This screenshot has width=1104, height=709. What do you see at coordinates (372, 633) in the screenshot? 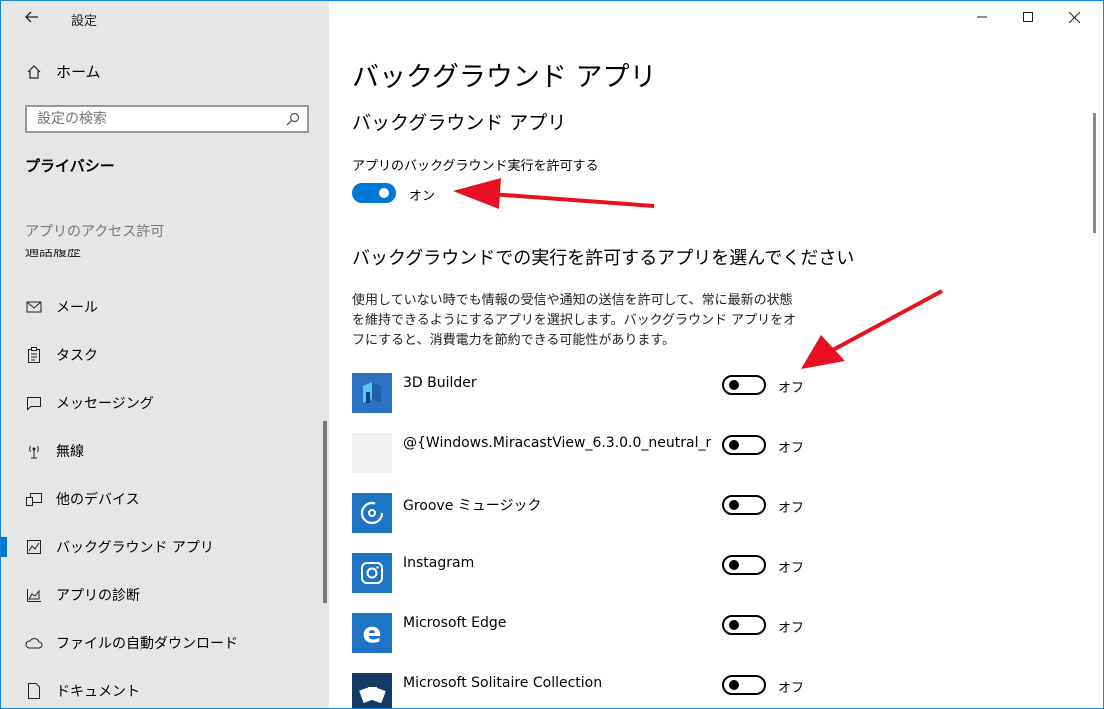
I see `edge-icon: e` at bounding box center [372, 633].